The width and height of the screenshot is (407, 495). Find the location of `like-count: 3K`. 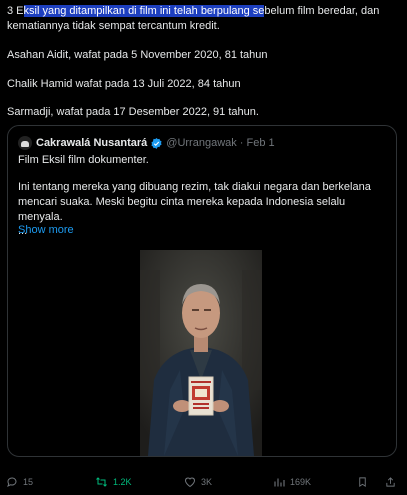

like-count: 3K is located at coordinates (207, 482).